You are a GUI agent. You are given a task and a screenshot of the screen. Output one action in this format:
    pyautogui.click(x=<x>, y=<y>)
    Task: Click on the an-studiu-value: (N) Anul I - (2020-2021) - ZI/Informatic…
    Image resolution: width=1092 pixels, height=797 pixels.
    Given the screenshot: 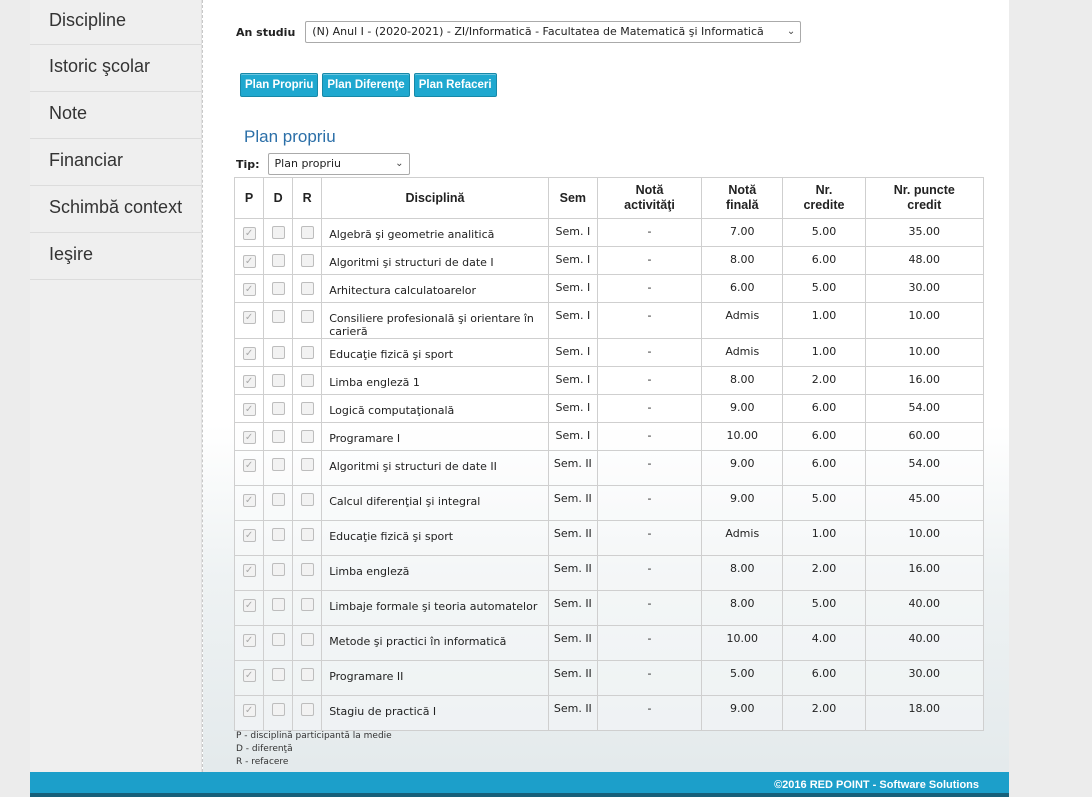 What is the action you would take?
    pyautogui.click(x=538, y=31)
    